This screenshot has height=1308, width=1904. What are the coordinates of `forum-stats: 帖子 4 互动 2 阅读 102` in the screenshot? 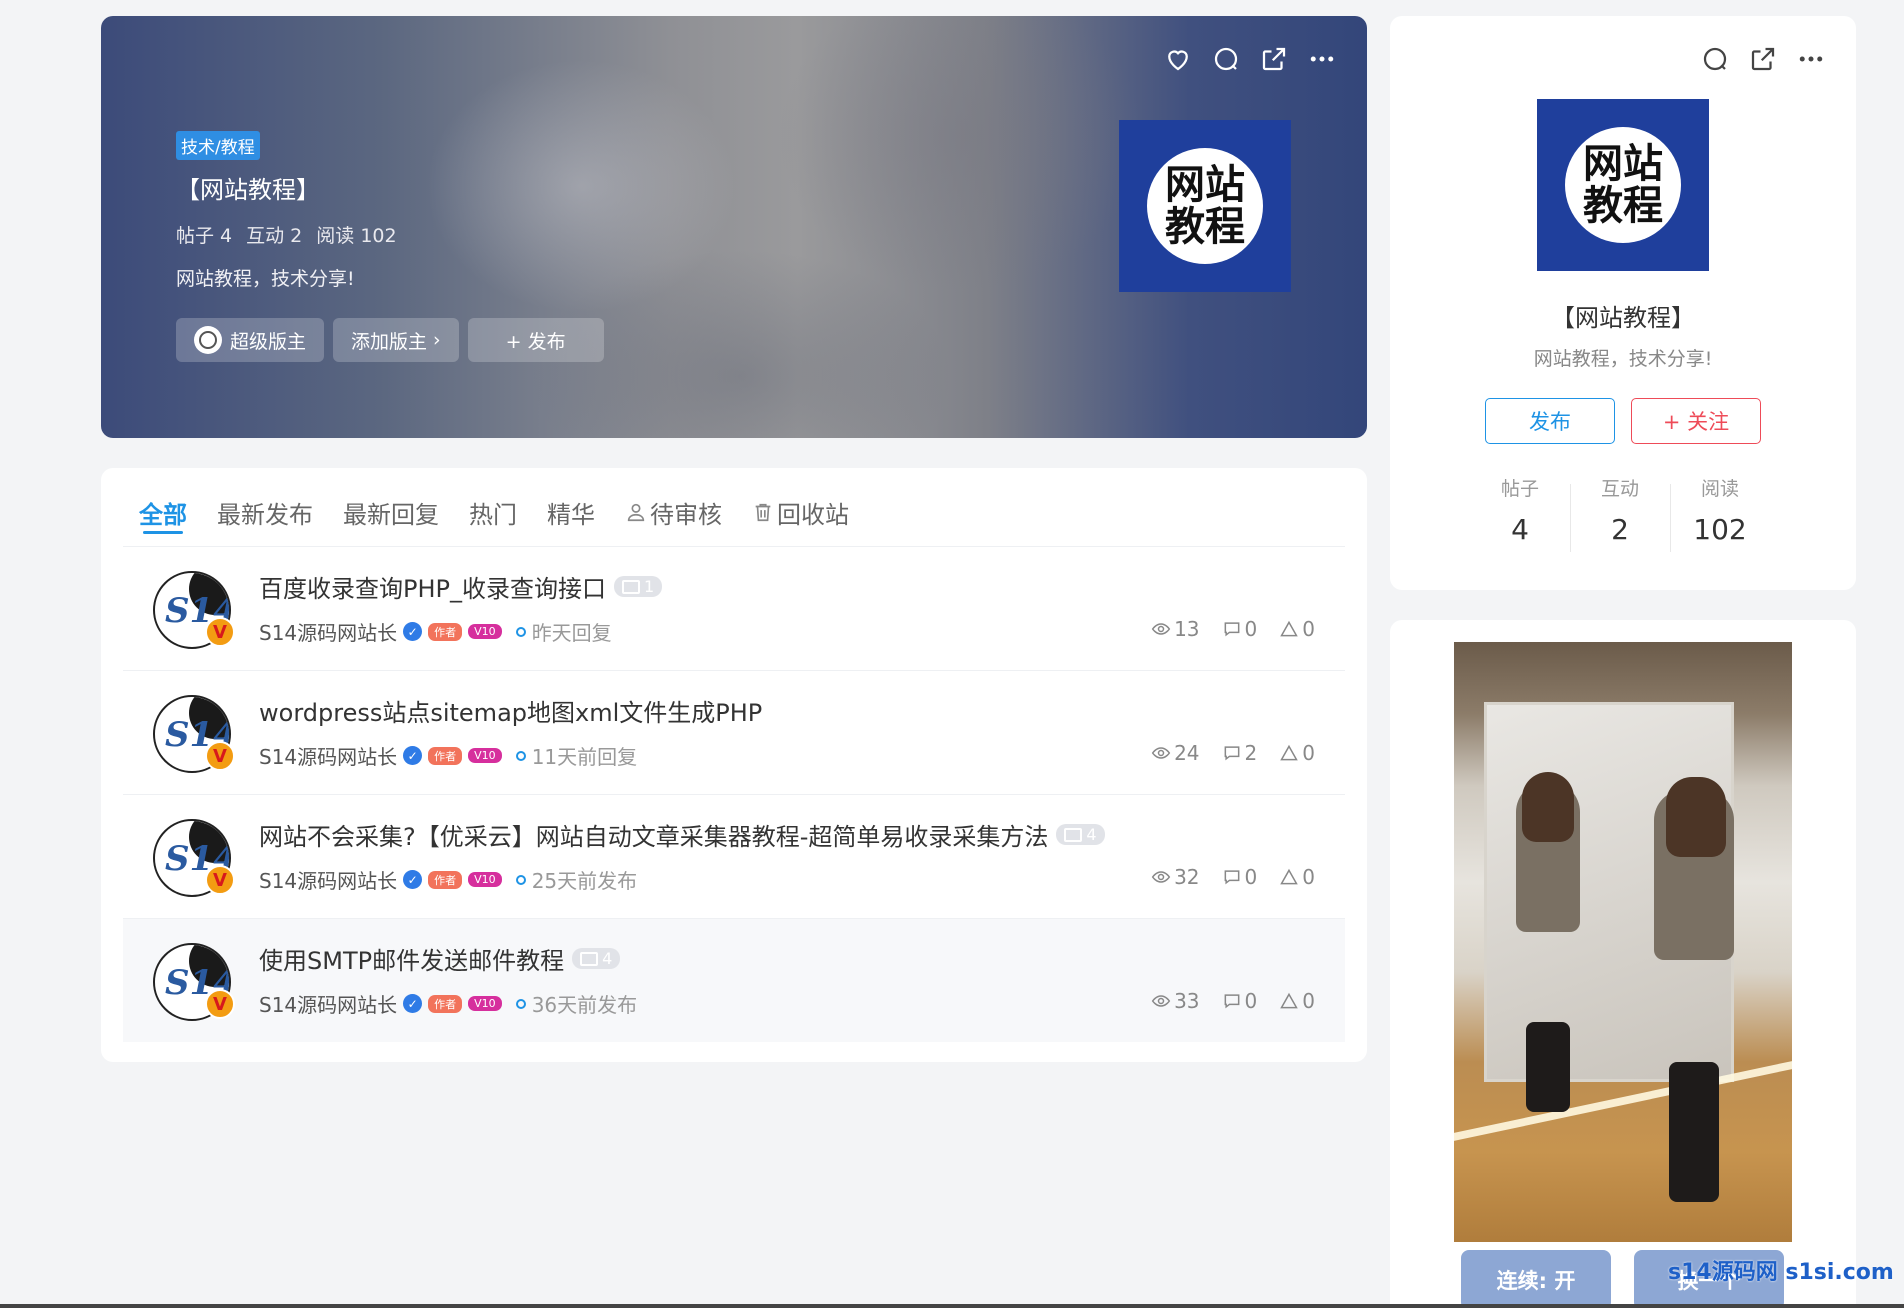 It's located at (286, 234).